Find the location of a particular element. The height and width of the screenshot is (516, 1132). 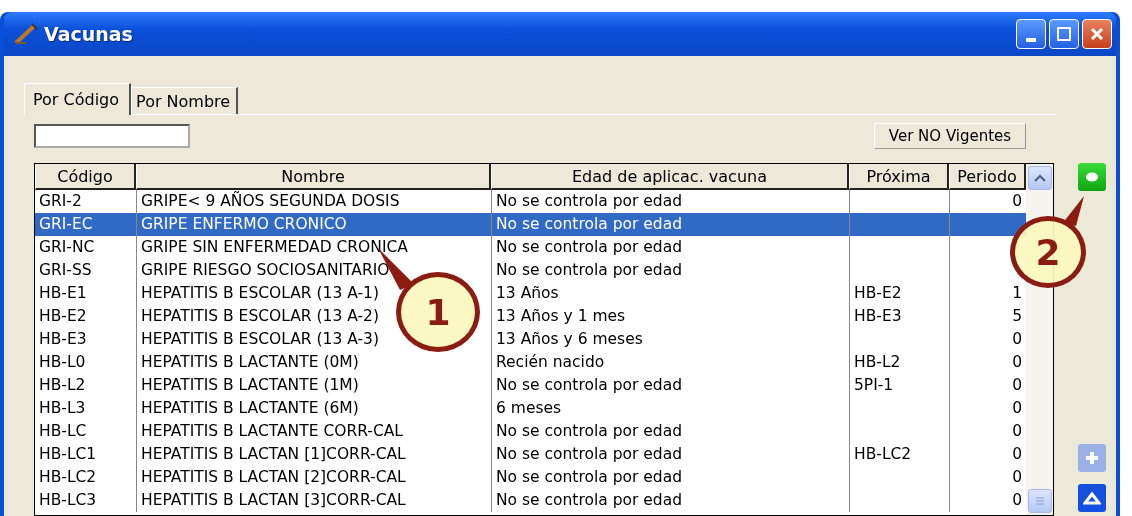

caret-up-icon is located at coordinates (1039, 178).